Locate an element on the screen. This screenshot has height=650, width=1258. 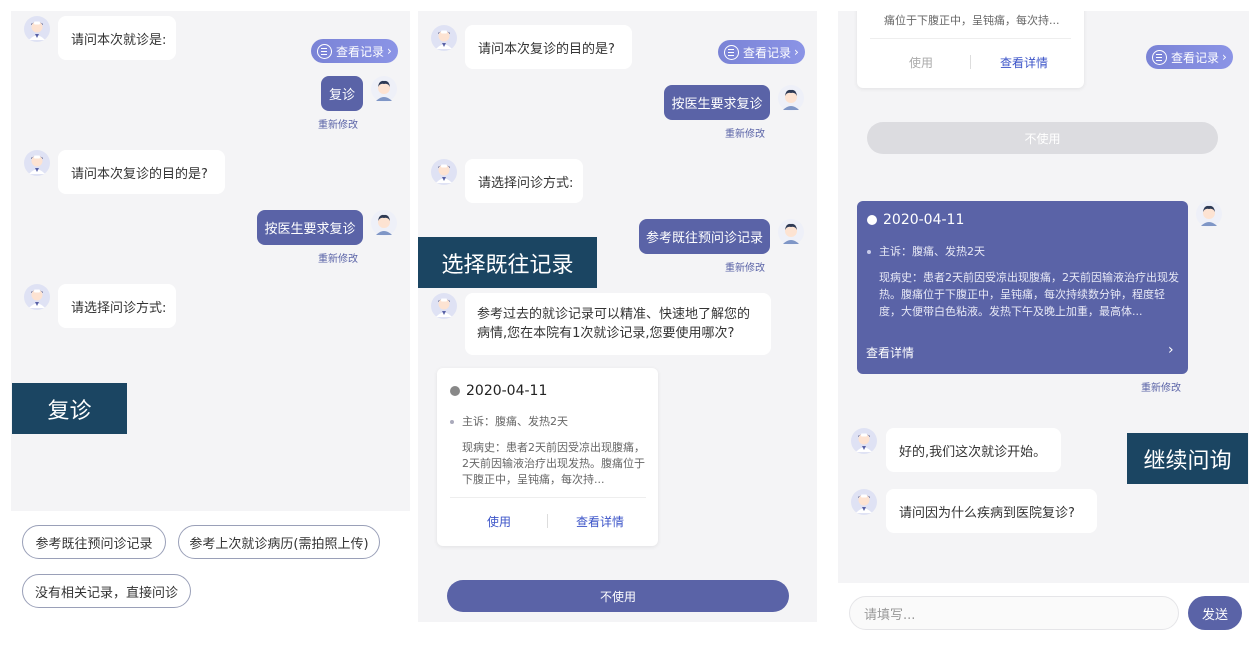
section-label: 选择既往记录 is located at coordinates (507, 262).